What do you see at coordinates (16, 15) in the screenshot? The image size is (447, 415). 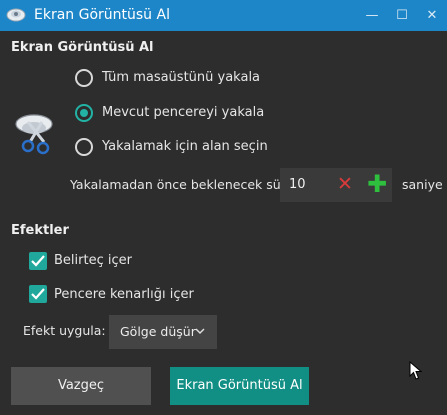 I see `camera-app-icon` at bounding box center [16, 15].